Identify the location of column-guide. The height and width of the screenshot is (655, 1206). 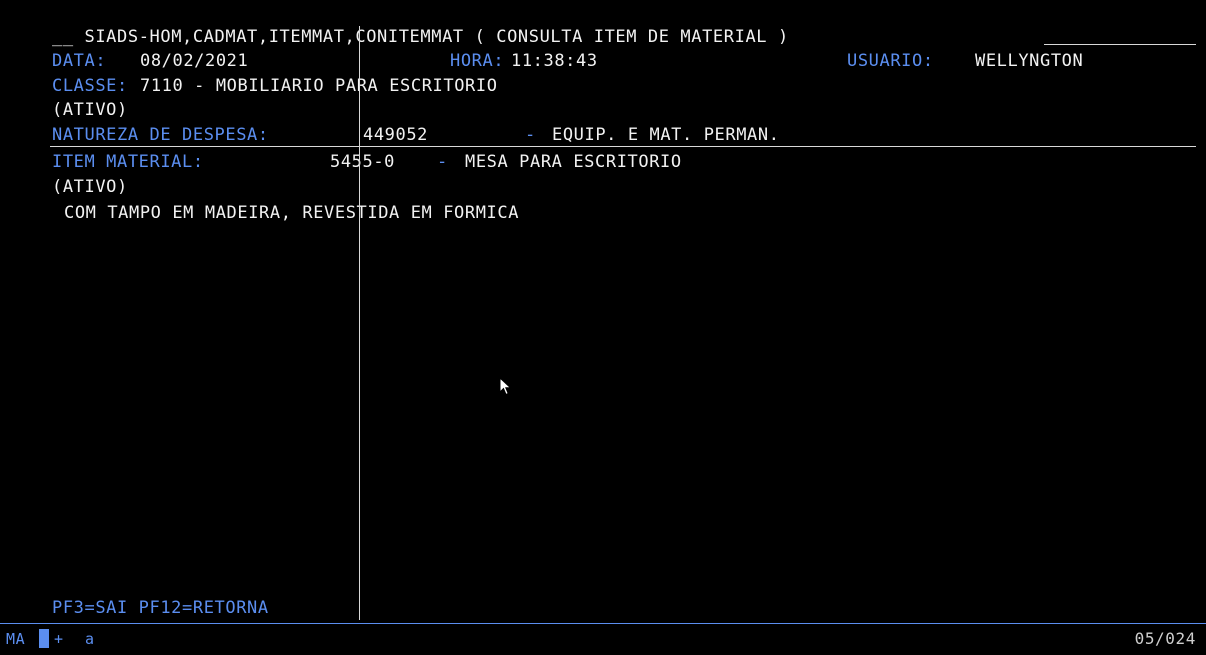
(359, 323).